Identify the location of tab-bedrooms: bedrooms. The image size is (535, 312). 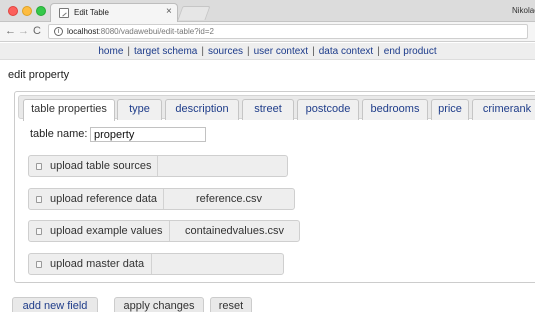
(395, 109).